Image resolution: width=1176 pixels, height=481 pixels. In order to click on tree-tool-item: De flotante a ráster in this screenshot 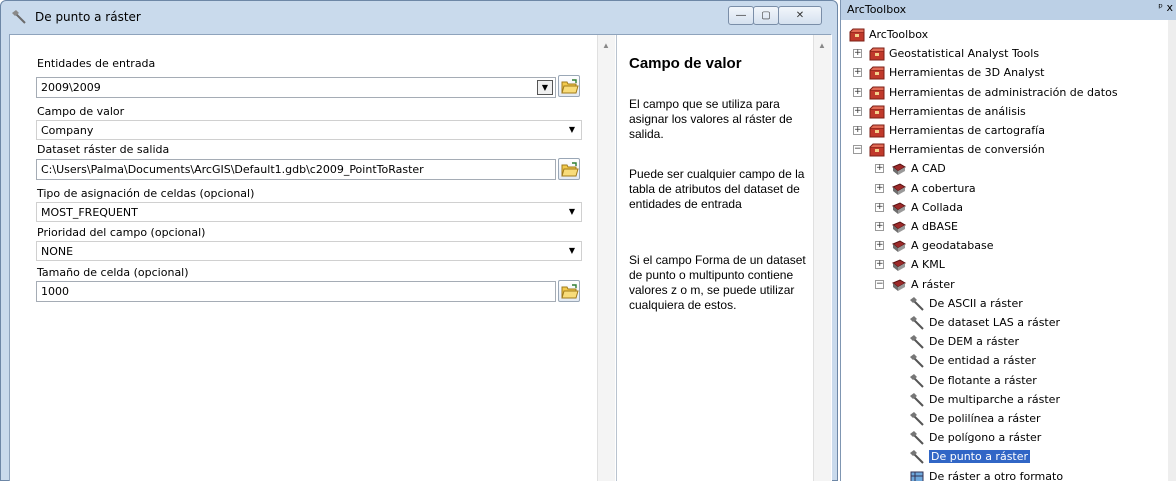, I will do `click(1001, 381)`.